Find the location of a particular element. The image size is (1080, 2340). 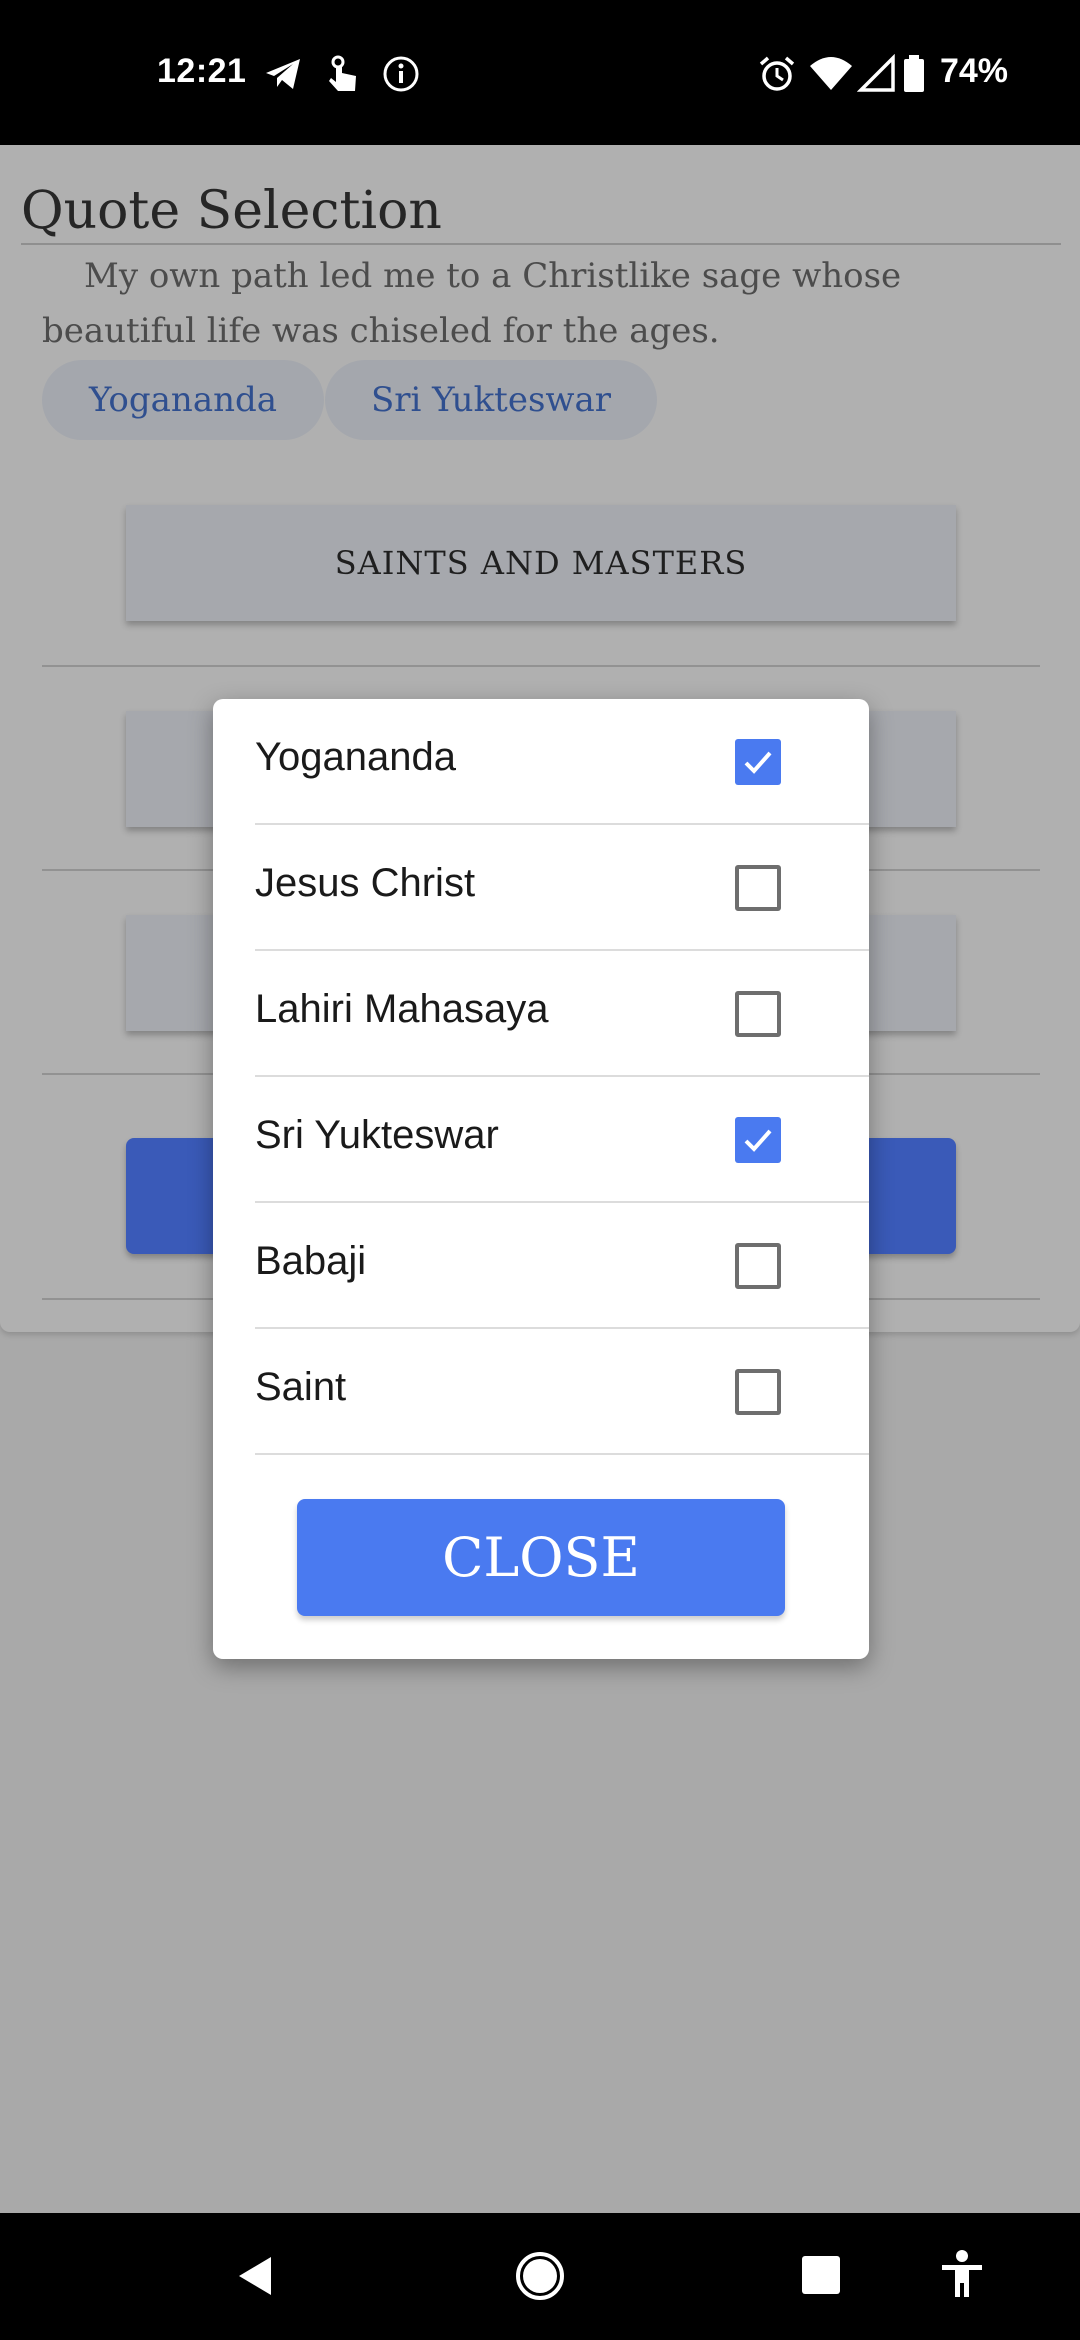

home-icon is located at coordinates (540, 2278).